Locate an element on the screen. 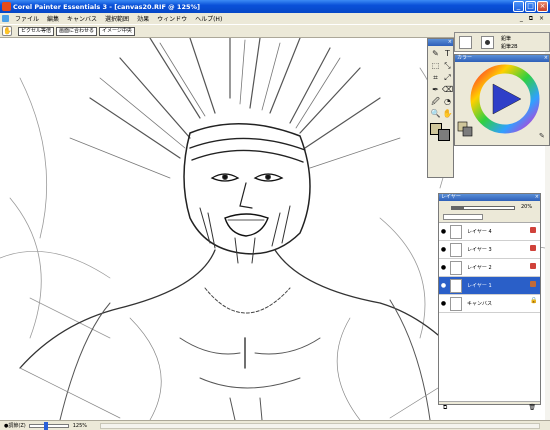 The height and width of the screenshot is (430, 550). toolbox-palette: × ✎ T ⬚ ⤡ ⌗ ⤢ ✒ ⌫ 🖉 ◔ 🔍 ✋ is located at coordinates (440, 108).